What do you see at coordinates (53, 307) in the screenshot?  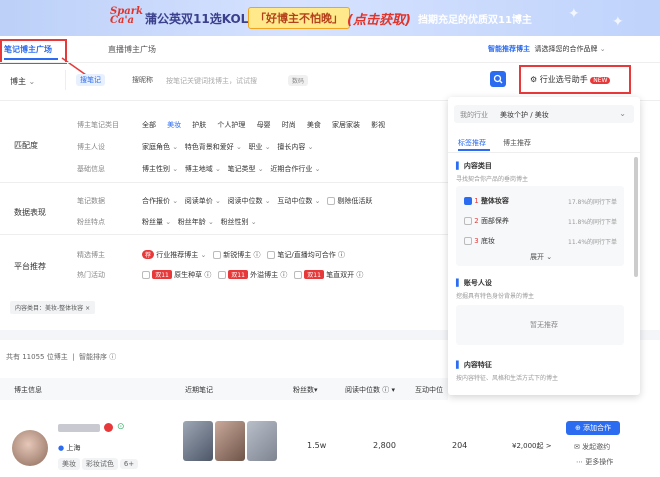 I see `active-filter-tag: 内容类目：美妆-整体妆容 ×` at bounding box center [53, 307].